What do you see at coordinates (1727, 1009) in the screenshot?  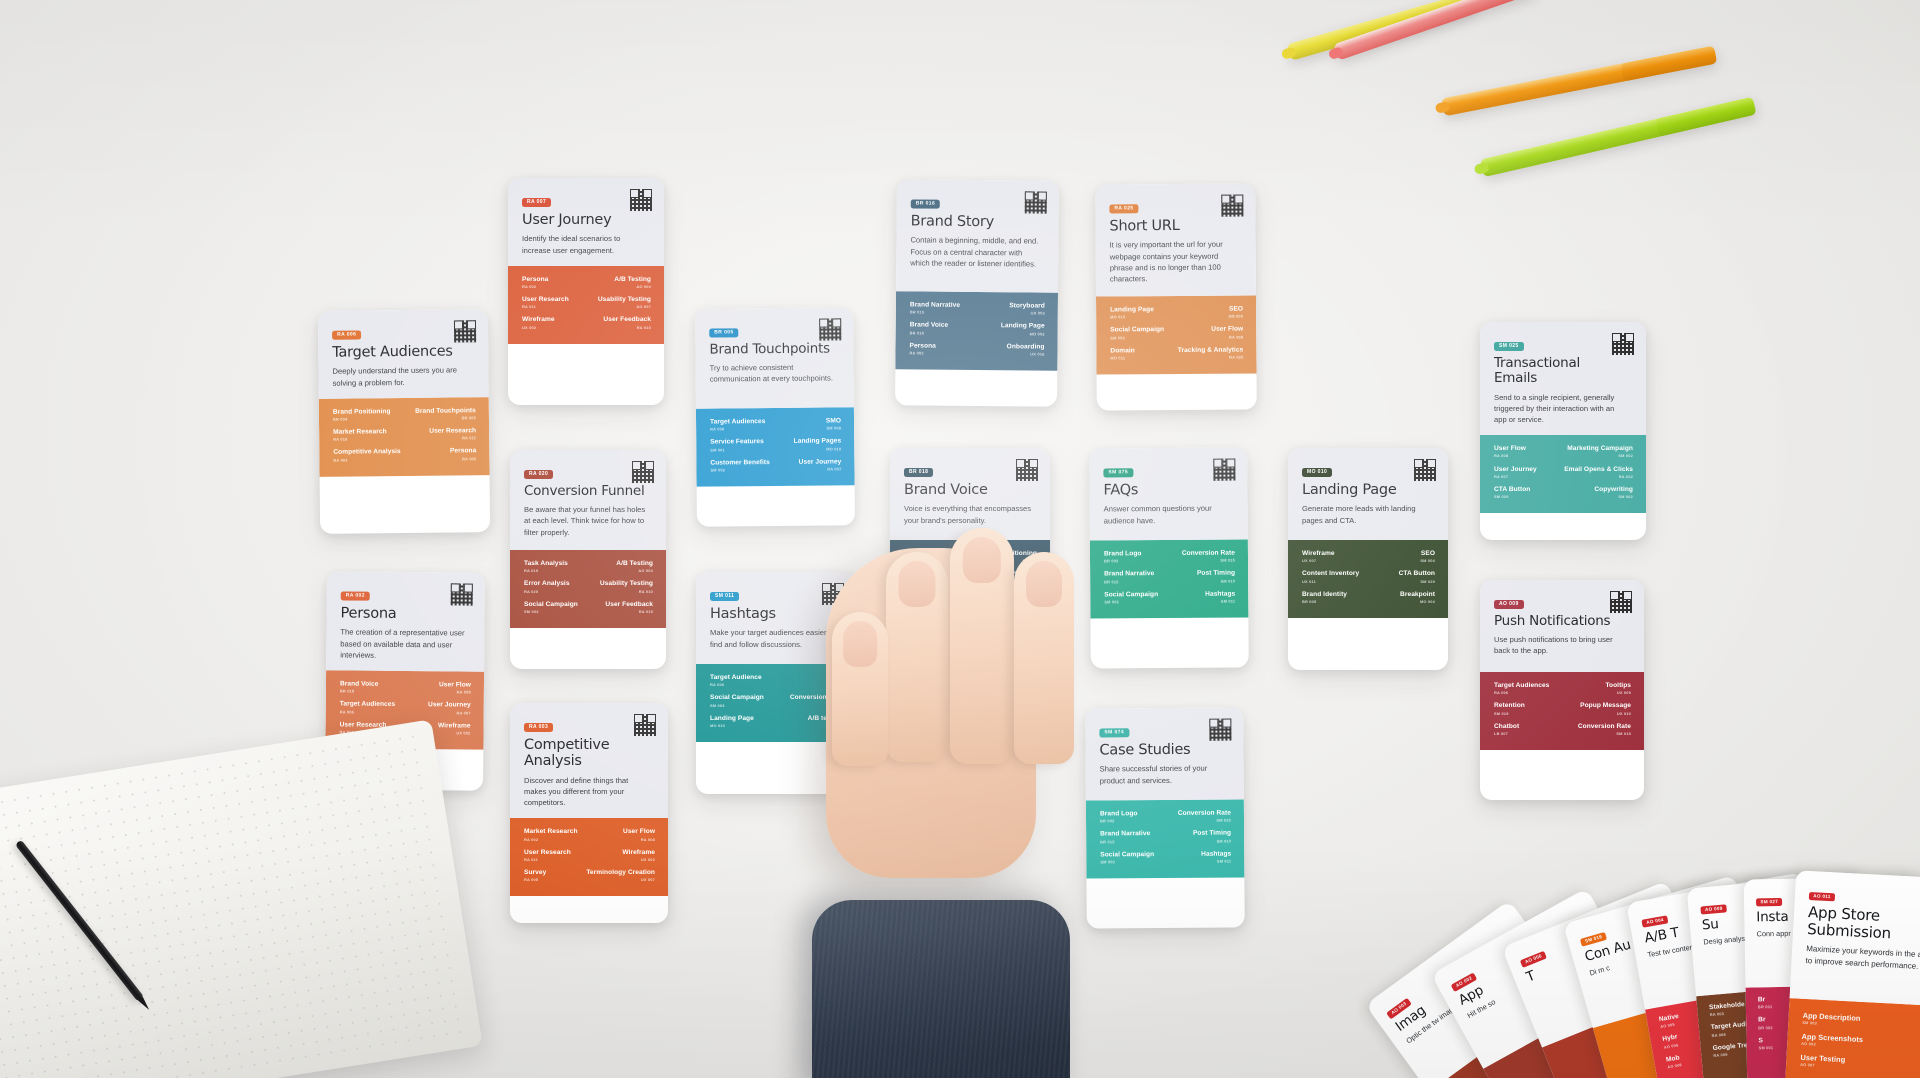 I see `tag-left: Stakeholde RA 003` at bounding box center [1727, 1009].